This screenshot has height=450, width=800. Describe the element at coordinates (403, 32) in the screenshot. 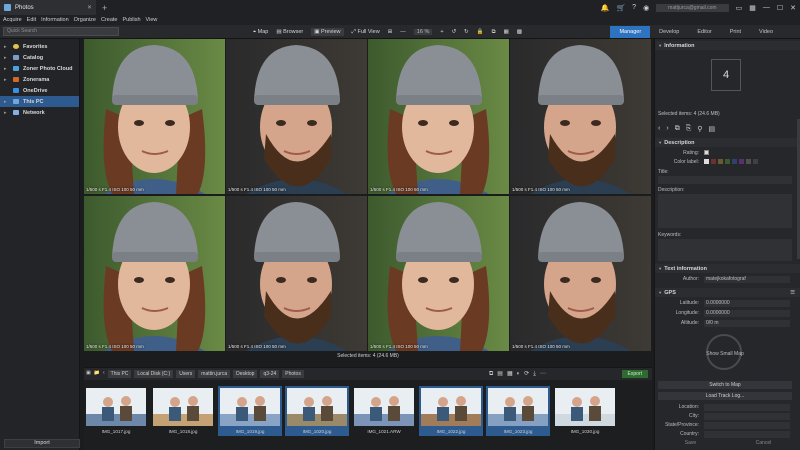

I see `zoom-out-icon: —` at that location.